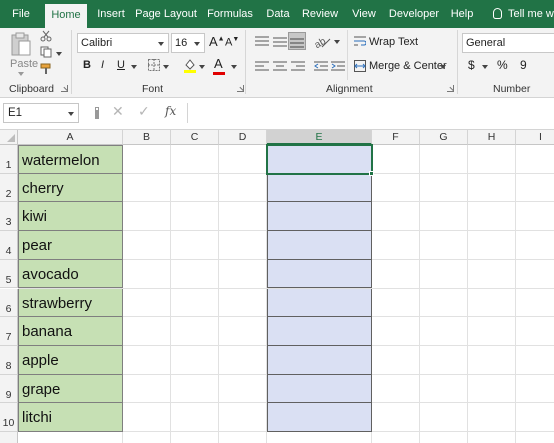  What do you see at coordinates (535, 137) in the screenshot?
I see `column-header-i: I` at bounding box center [535, 137].